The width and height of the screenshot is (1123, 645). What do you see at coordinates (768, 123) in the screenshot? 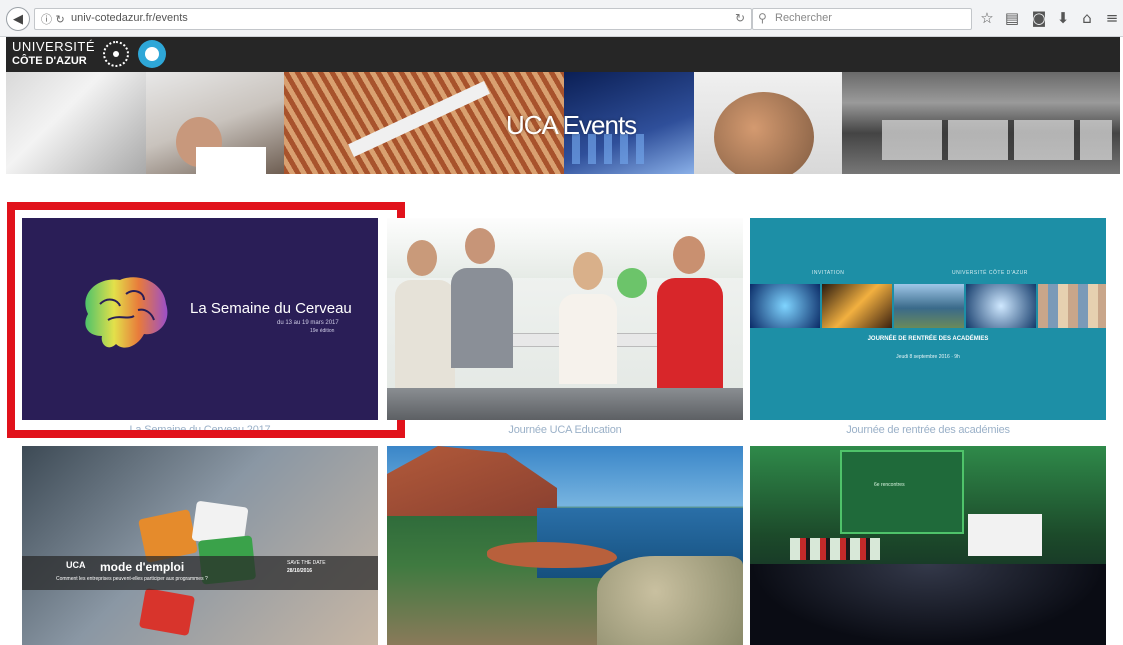
I see `banner-photo-sphere` at bounding box center [768, 123].